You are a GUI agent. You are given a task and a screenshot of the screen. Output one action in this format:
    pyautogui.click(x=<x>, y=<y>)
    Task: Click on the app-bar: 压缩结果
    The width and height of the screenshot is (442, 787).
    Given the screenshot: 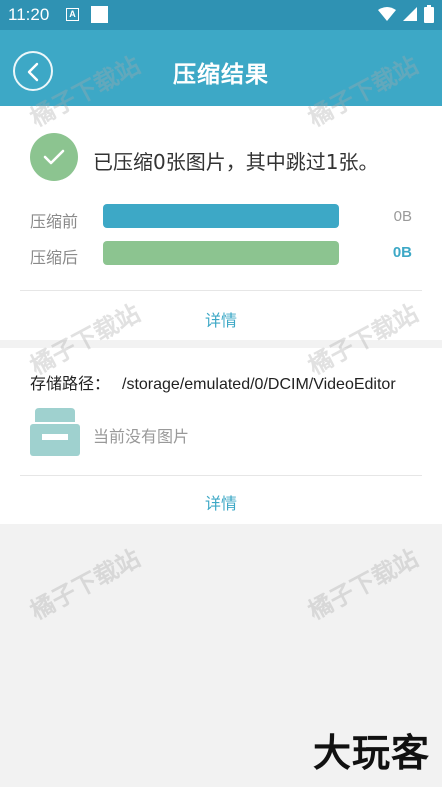 What is the action you would take?
    pyautogui.click(x=221, y=68)
    